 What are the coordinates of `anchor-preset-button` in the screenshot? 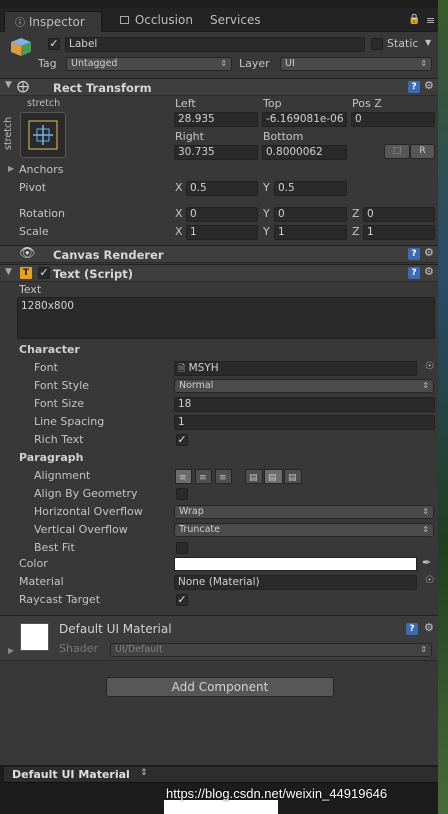 It's located at (43, 135).